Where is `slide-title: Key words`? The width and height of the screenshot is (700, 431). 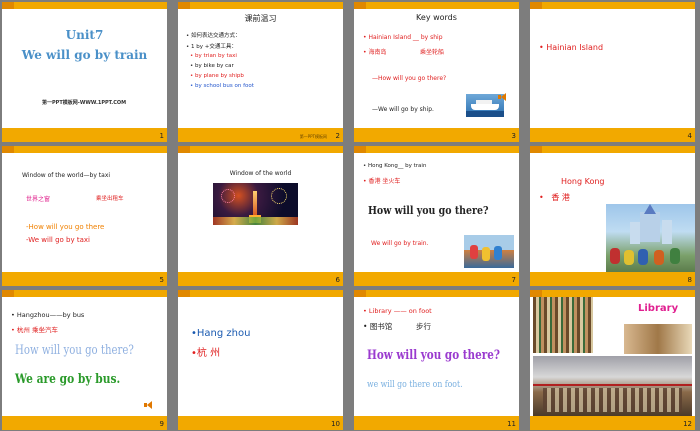 slide-title: Key words is located at coordinates (436, 17).